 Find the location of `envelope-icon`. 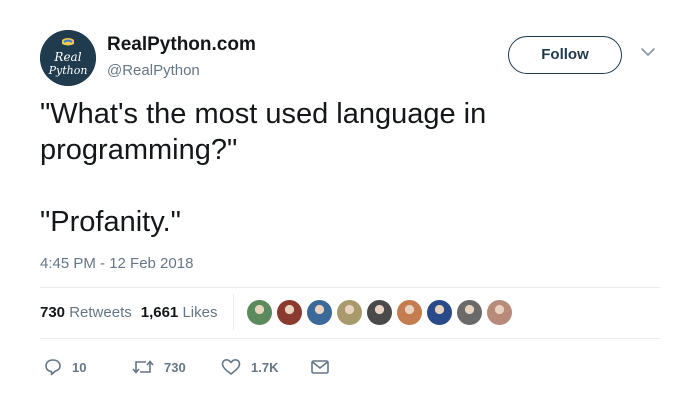

envelope-icon is located at coordinates (320, 367).